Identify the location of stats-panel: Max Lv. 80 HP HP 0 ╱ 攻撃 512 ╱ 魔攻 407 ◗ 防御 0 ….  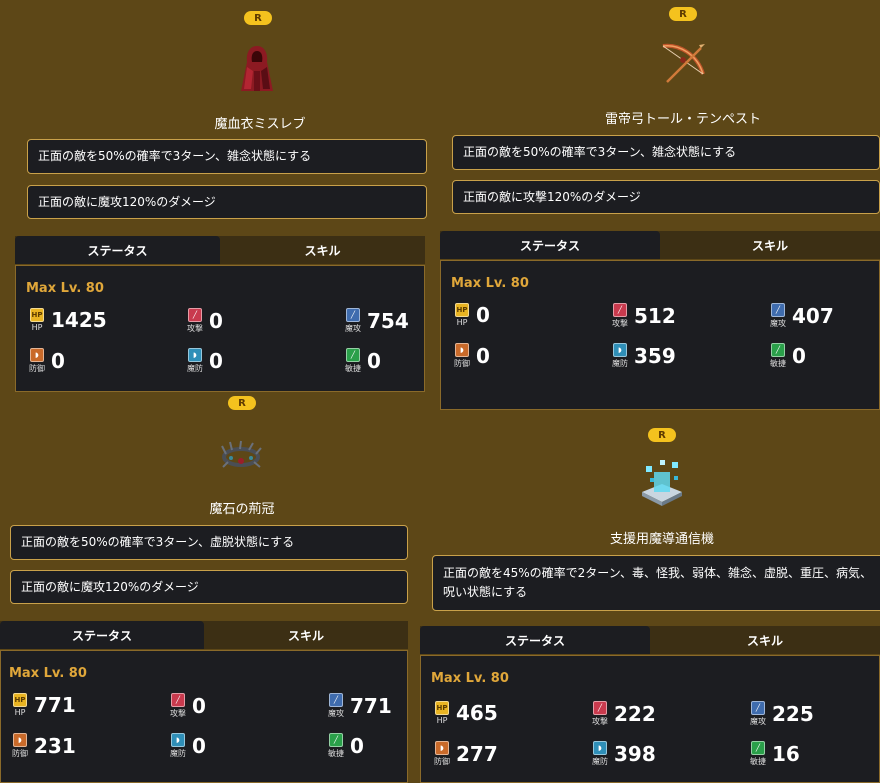
(660, 335).